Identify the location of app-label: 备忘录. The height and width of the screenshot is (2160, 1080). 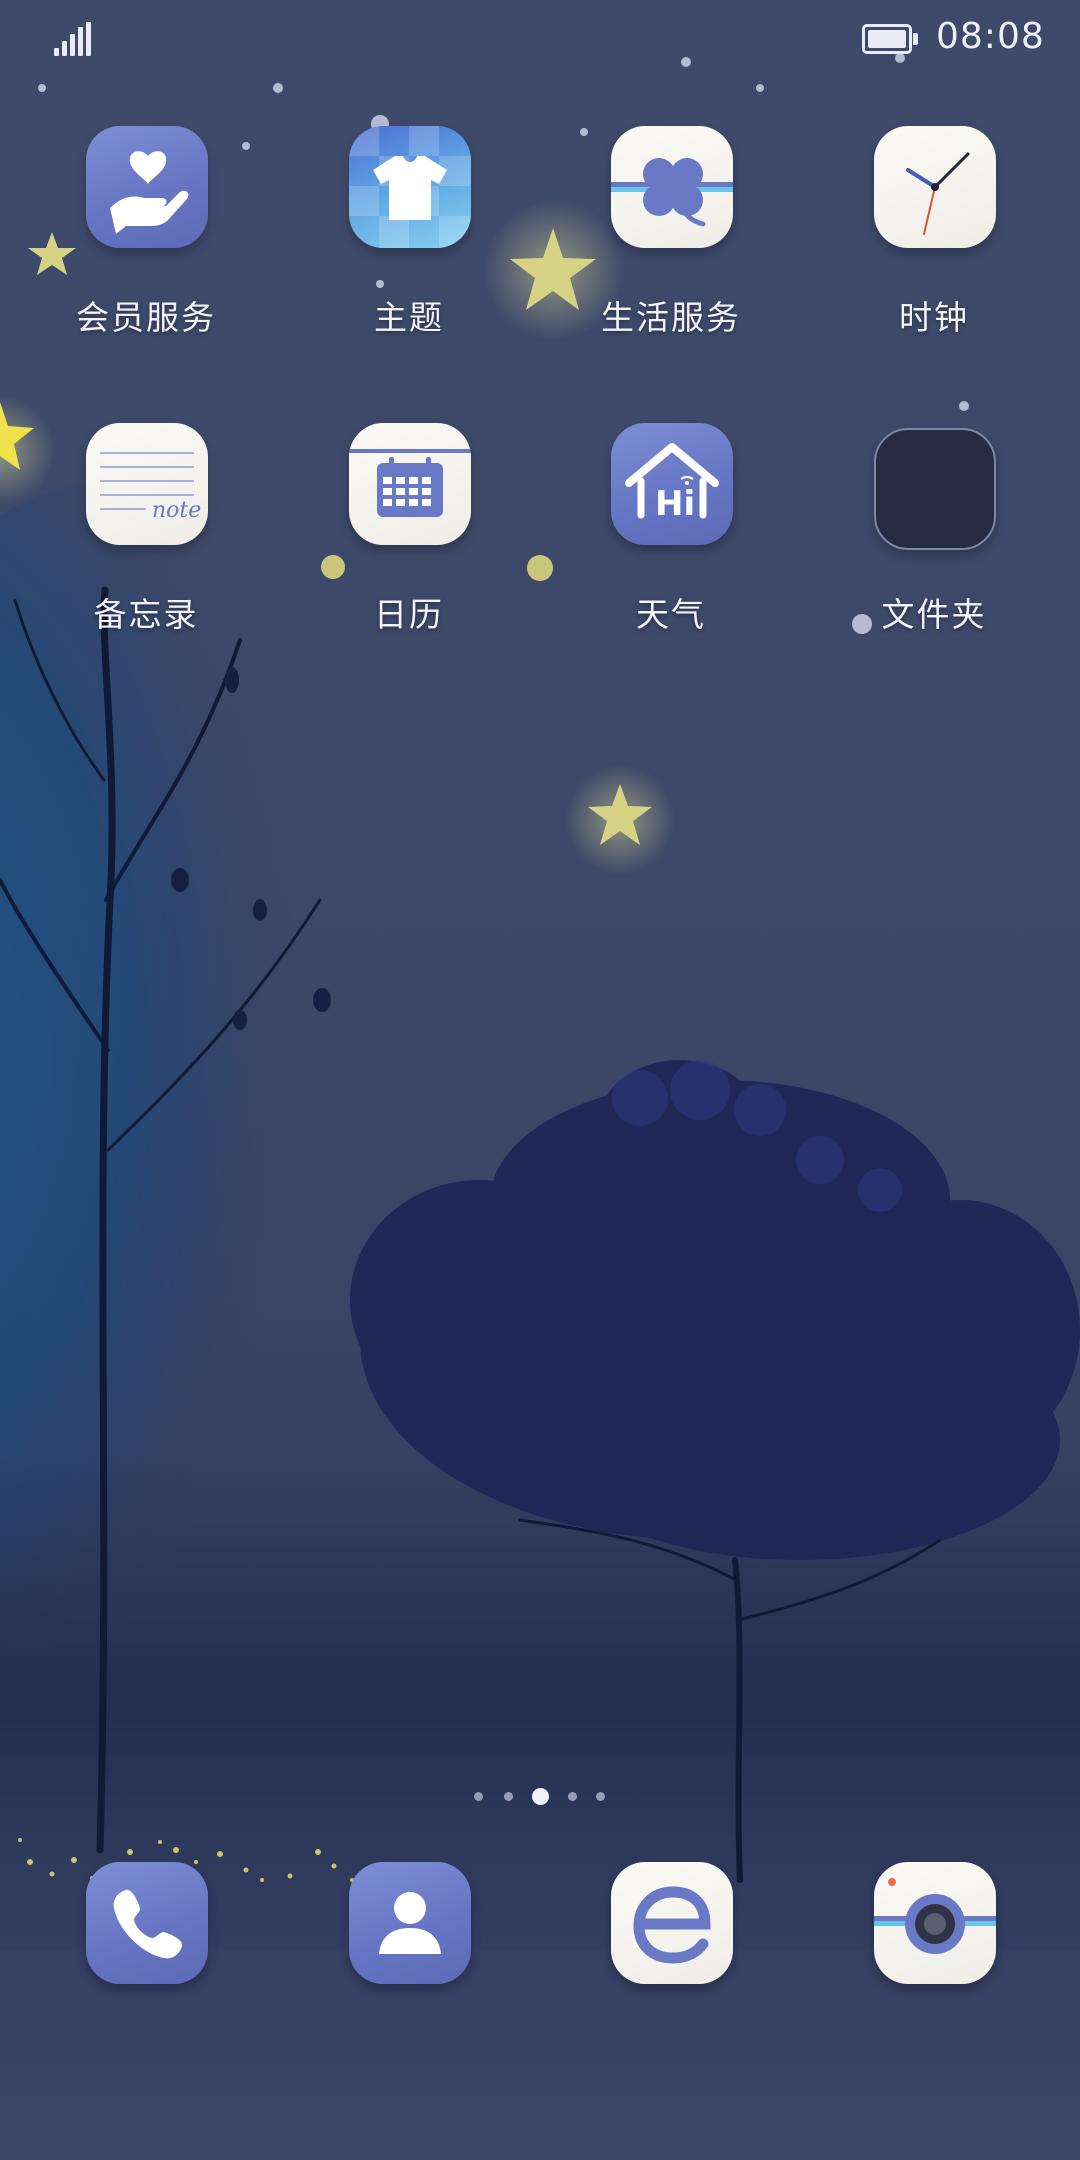
(146, 614).